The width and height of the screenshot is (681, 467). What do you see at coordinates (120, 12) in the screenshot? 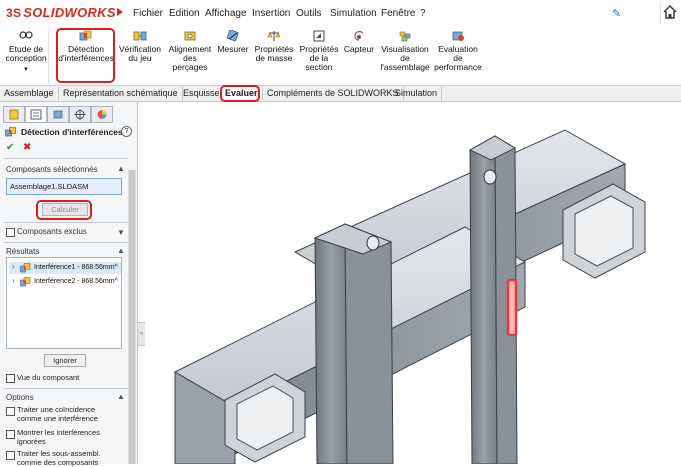
I see `expand-menu-arrow-icon` at bounding box center [120, 12].